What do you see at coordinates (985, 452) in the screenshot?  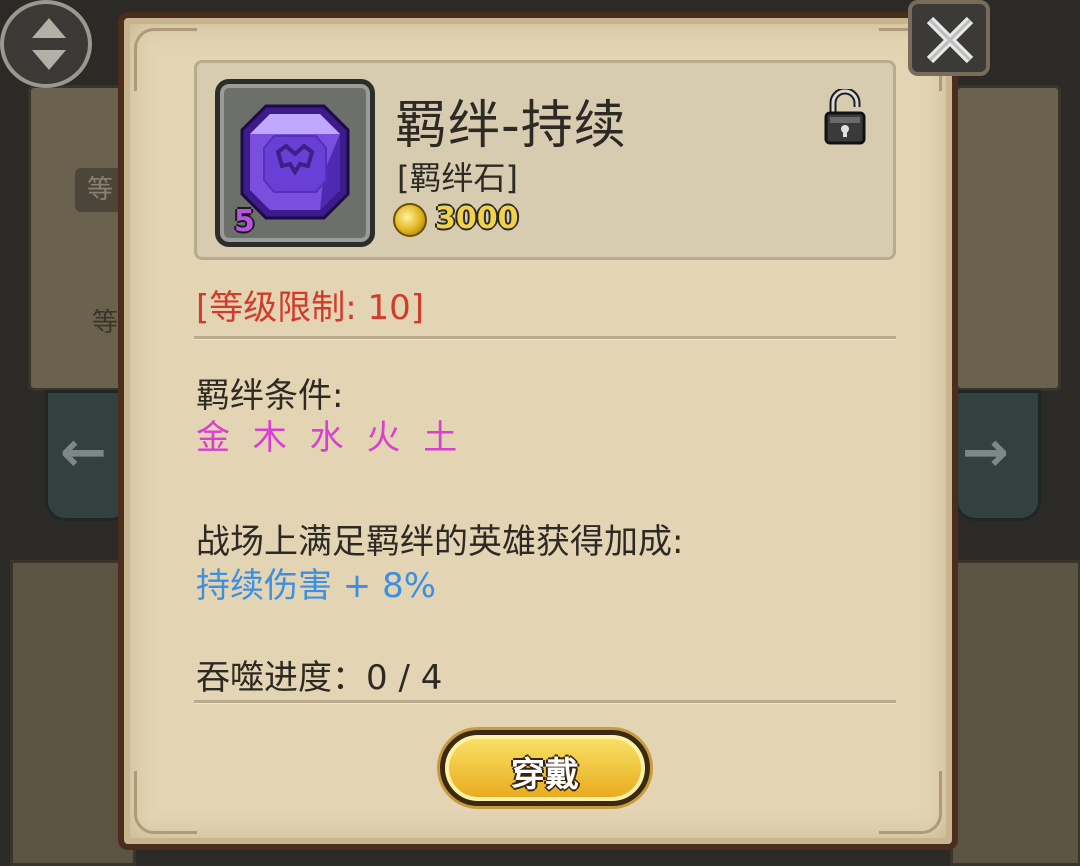 I see `arrow-right-icon: →` at bounding box center [985, 452].